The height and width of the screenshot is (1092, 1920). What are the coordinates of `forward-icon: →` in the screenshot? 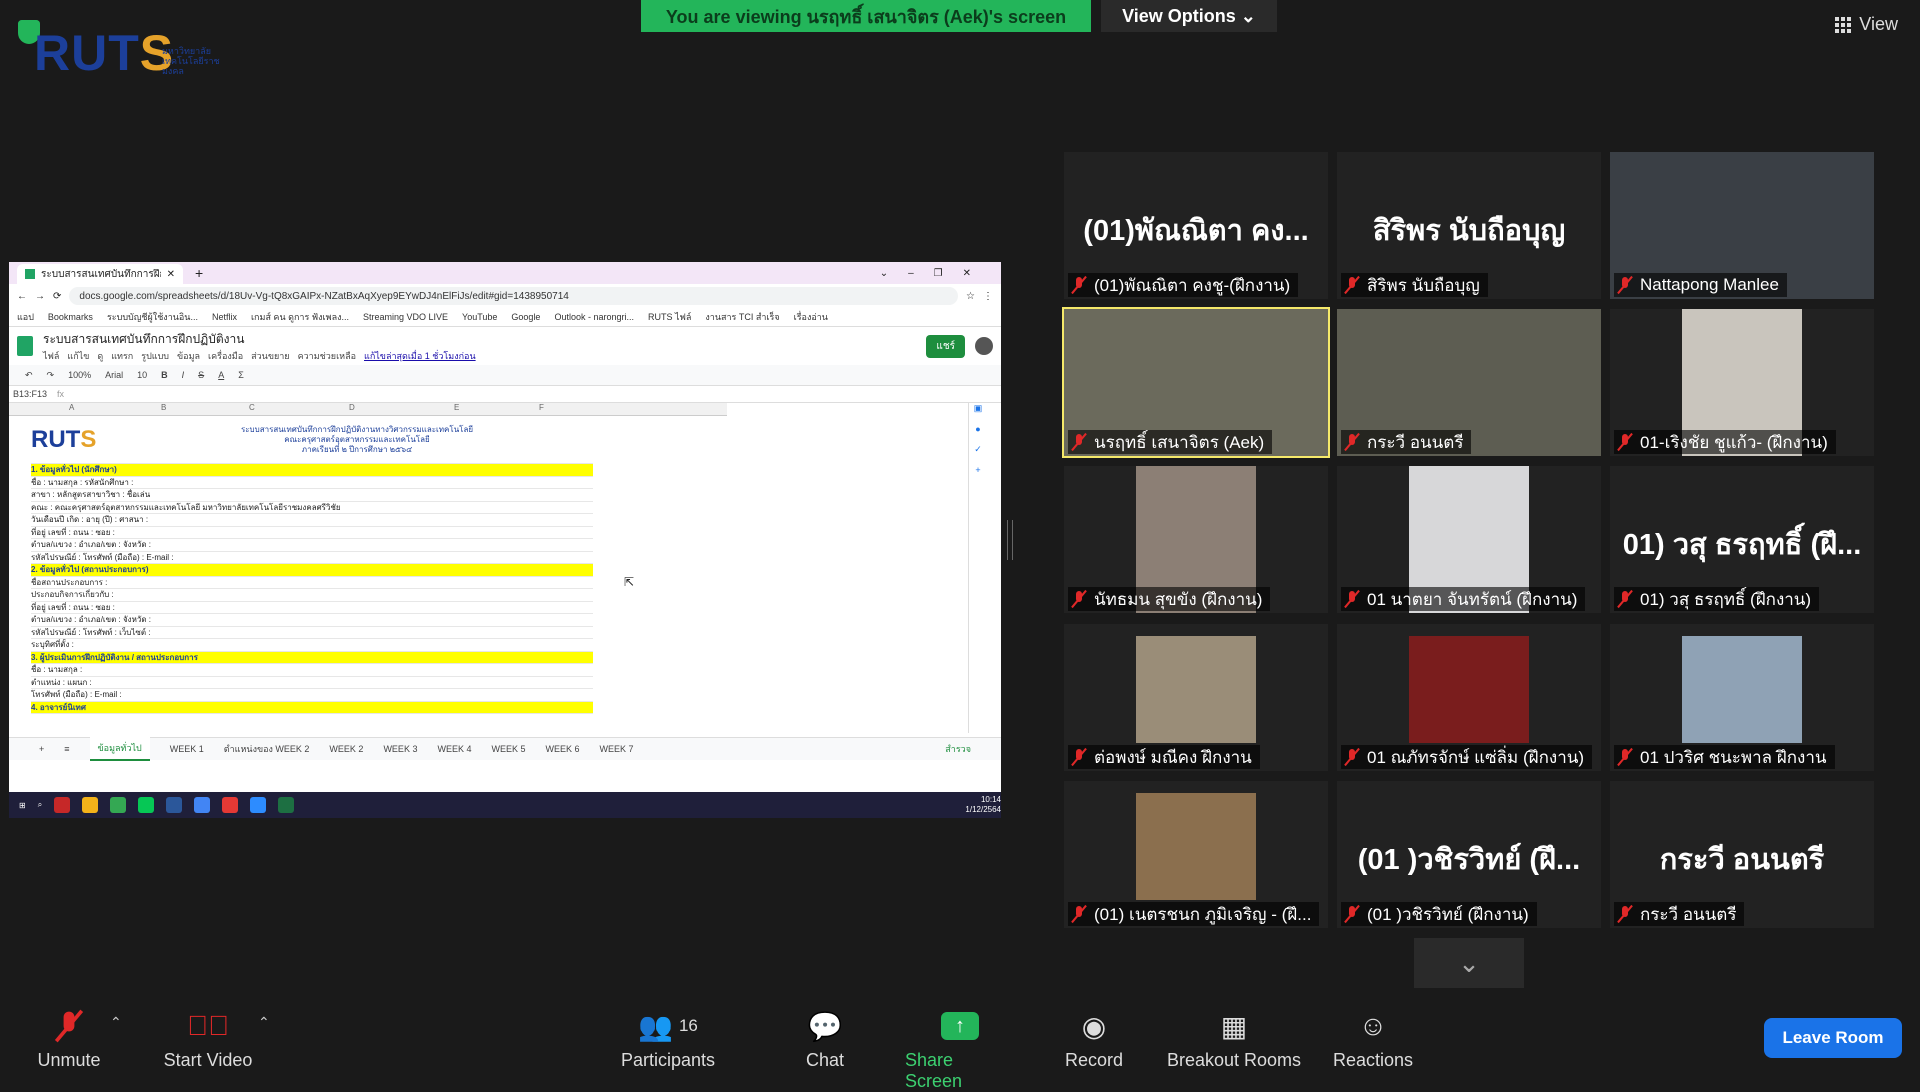 It's located at (40, 296).